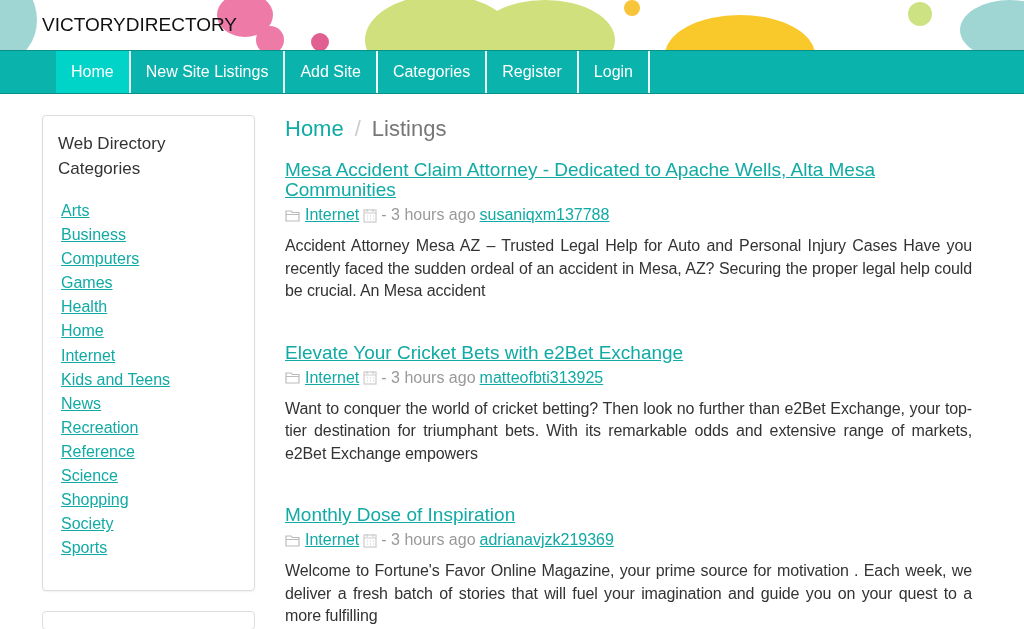 The image size is (1024, 629). What do you see at coordinates (87, 283) in the screenshot?
I see `category-link: Games` at bounding box center [87, 283].